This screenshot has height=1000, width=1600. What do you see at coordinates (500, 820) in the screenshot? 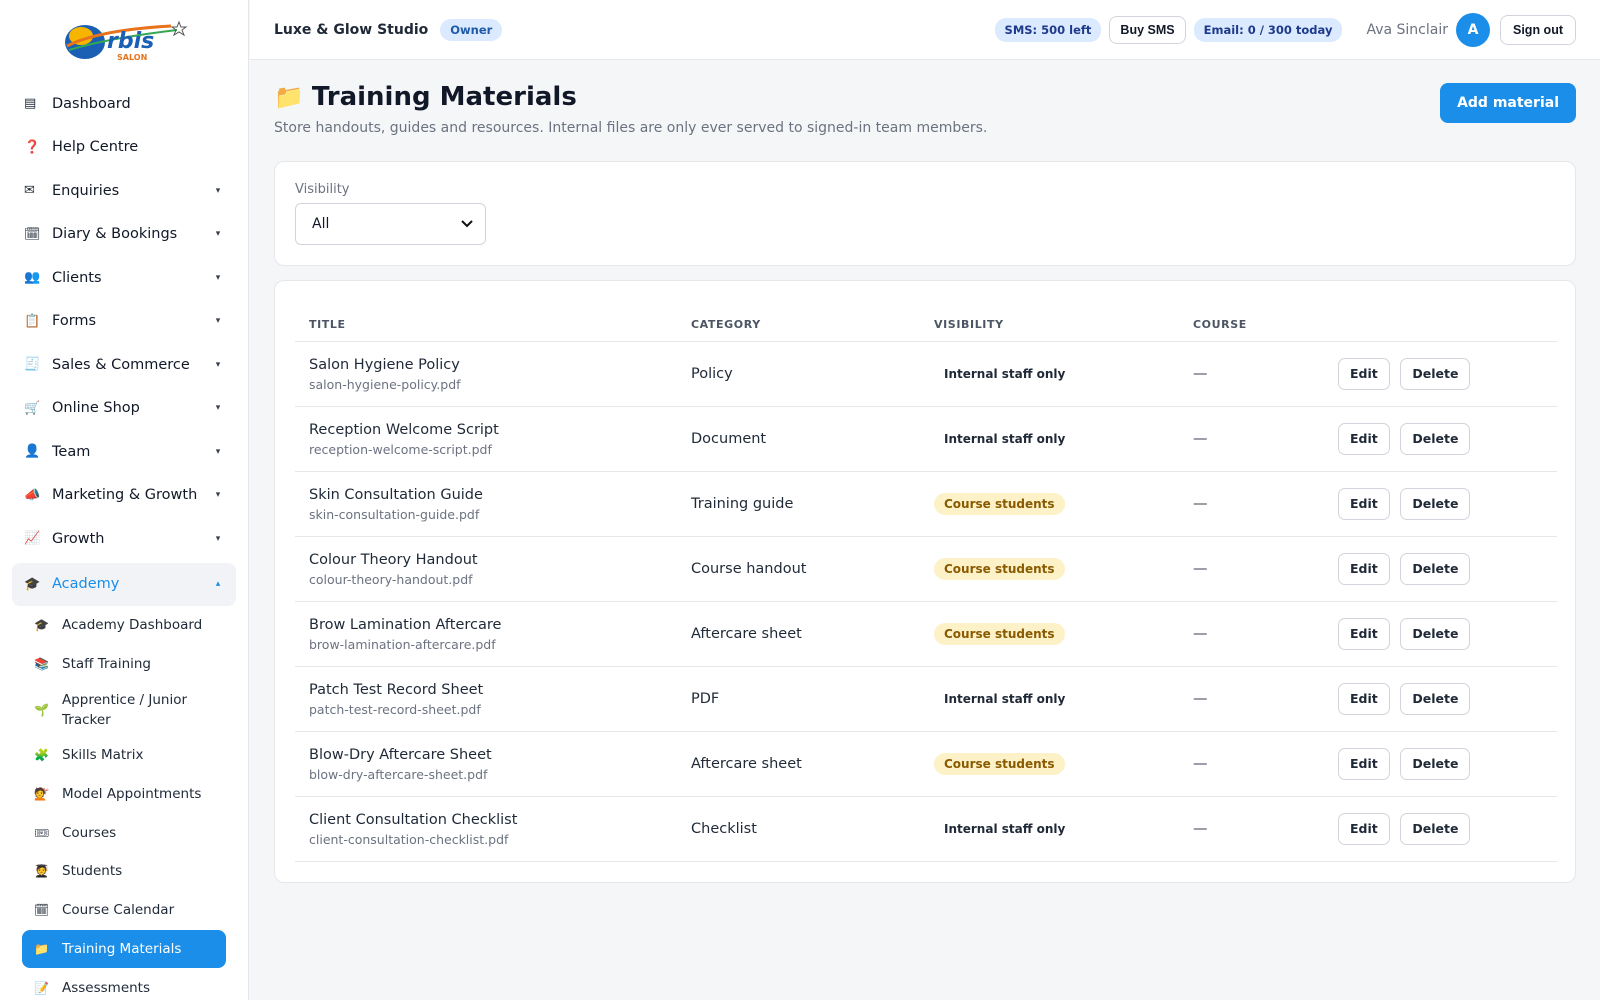
I see `material-title: Client Consultation Checklist` at bounding box center [500, 820].